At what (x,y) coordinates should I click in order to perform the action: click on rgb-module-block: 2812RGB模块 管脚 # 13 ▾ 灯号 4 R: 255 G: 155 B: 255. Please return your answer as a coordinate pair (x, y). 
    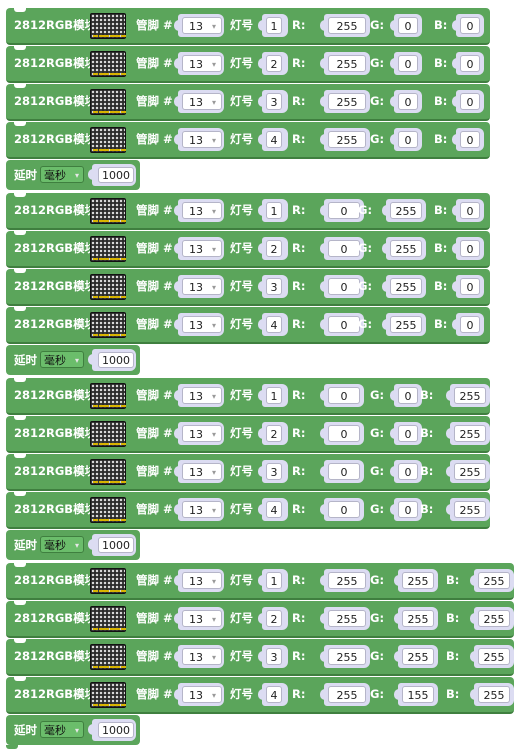
    Looking at the image, I should click on (260, 695).